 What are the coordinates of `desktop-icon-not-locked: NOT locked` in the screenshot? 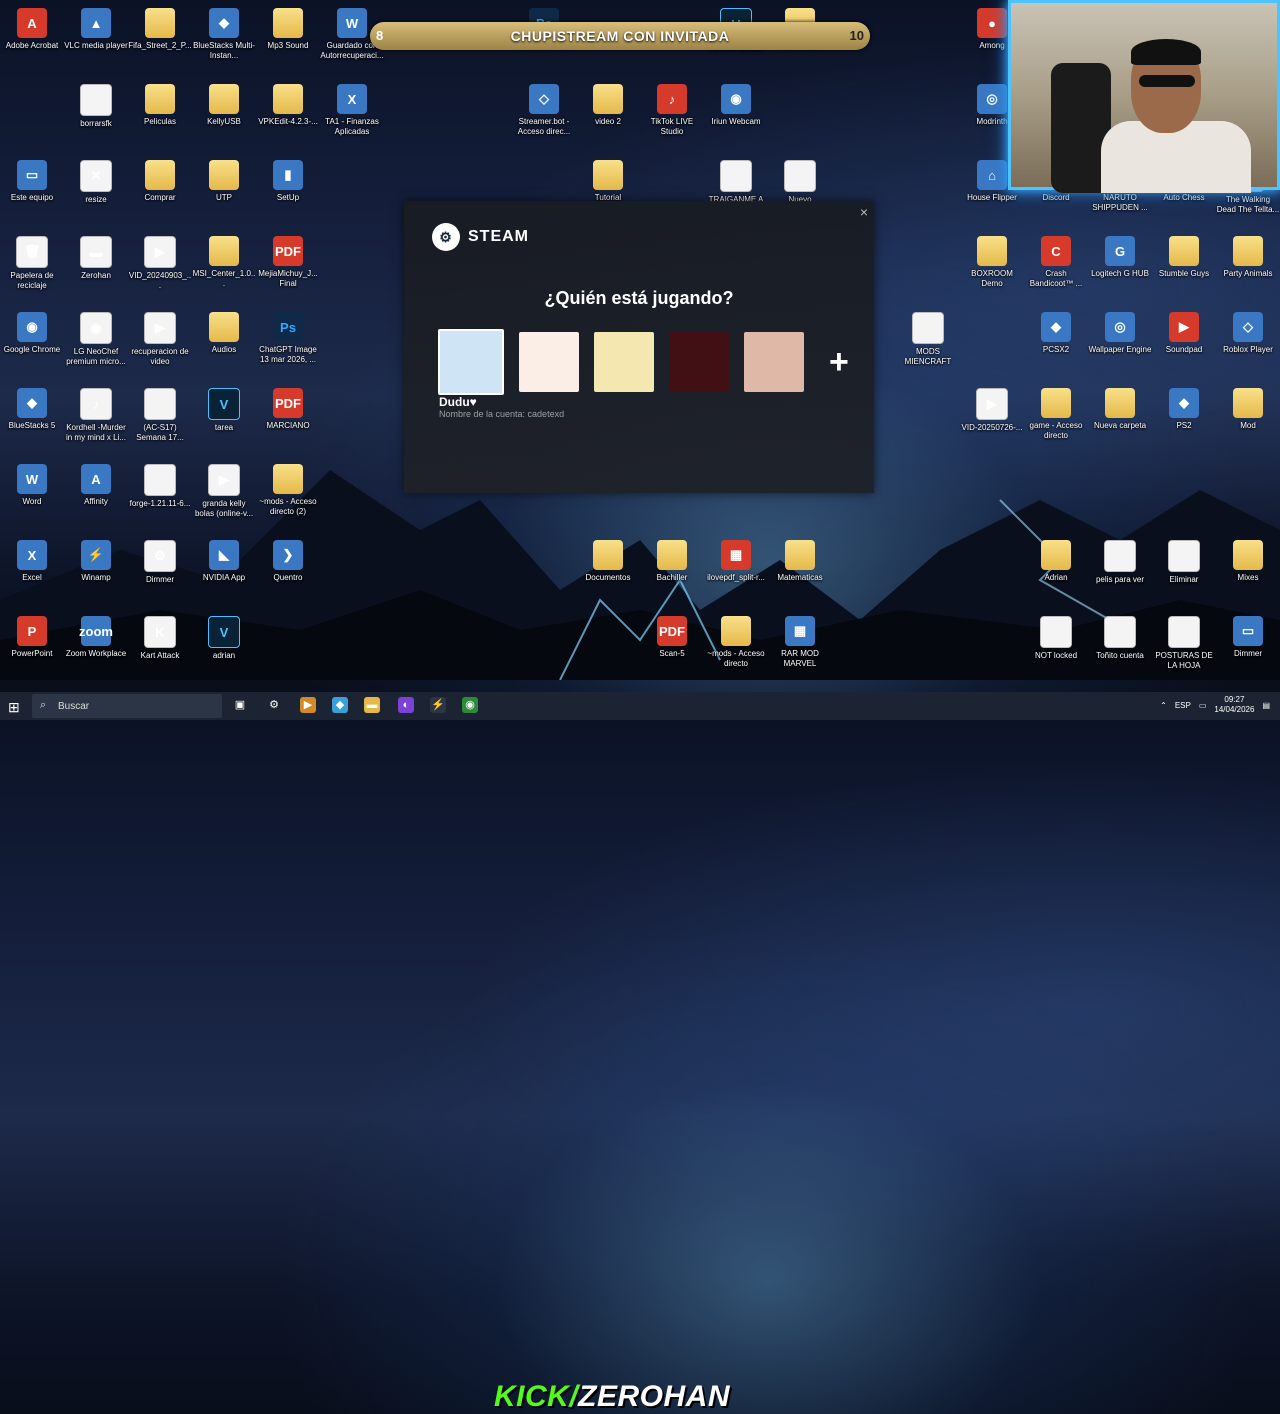 It's located at (1056, 638).